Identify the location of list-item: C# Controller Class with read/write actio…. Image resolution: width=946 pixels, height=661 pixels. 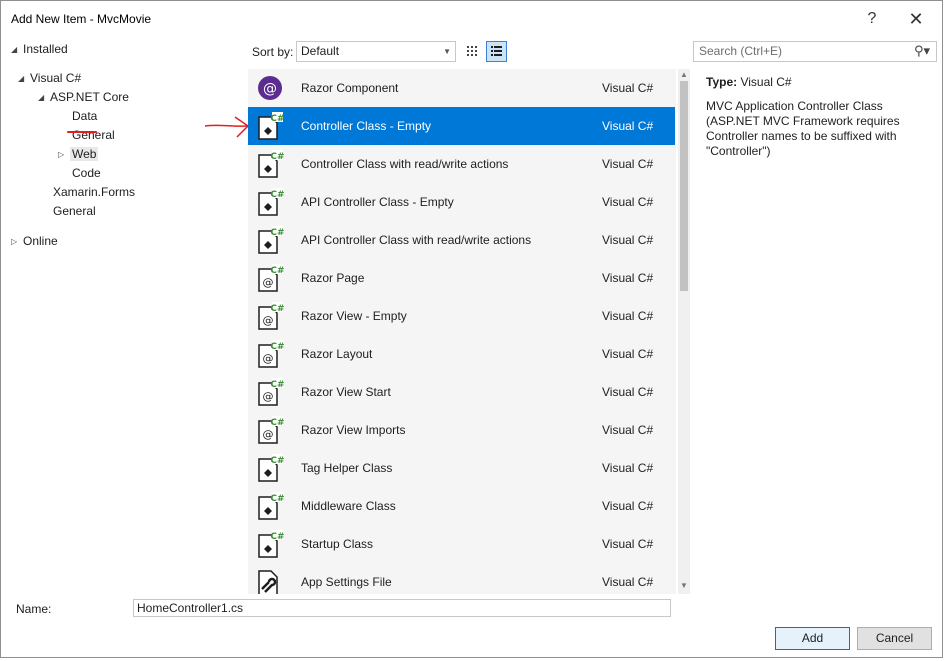
(461, 164).